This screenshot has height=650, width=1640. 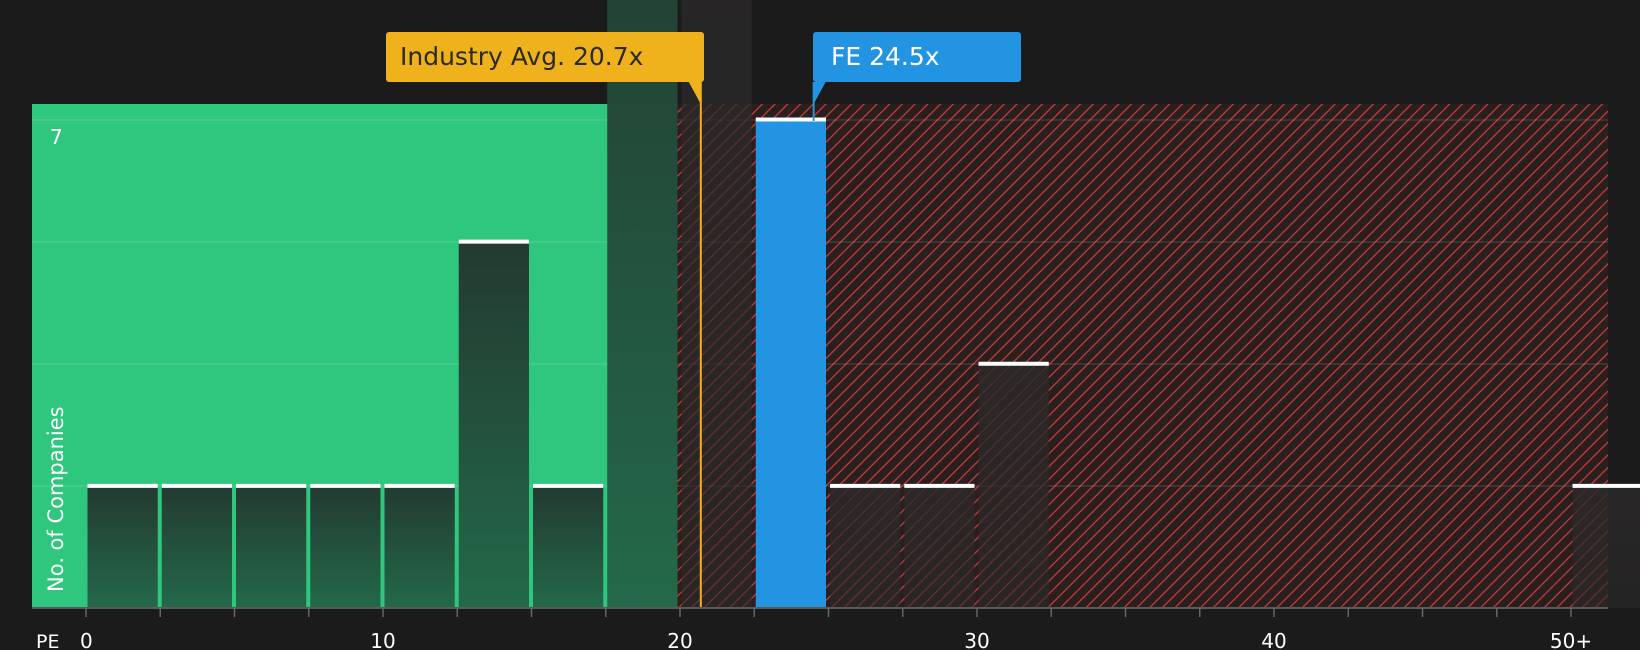 I want to click on company-pe-label: FE 24.5x, so click(x=885, y=56).